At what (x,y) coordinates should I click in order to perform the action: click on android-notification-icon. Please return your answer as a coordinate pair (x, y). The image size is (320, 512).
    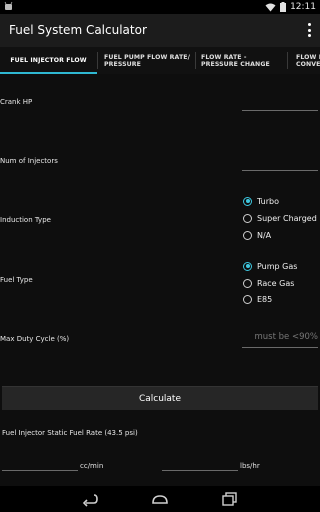
    Looking at the image, I should click on (8, 5).